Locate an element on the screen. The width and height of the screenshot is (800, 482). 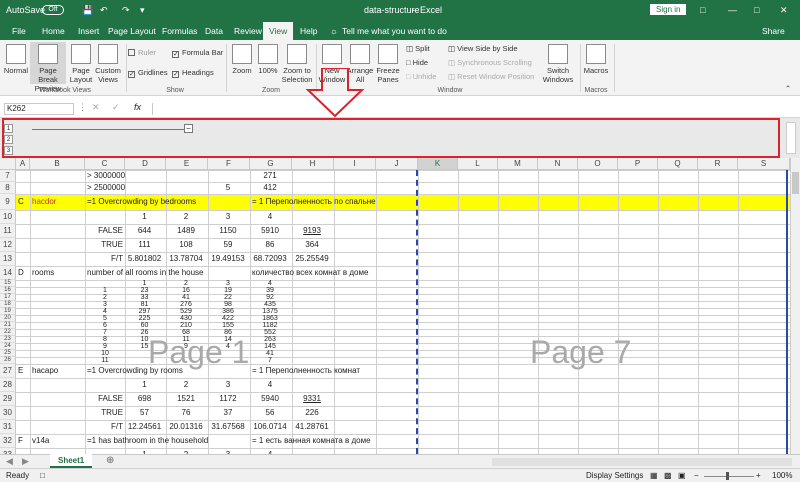
cell-f29: 1172 is located at coordinates (228, 399).